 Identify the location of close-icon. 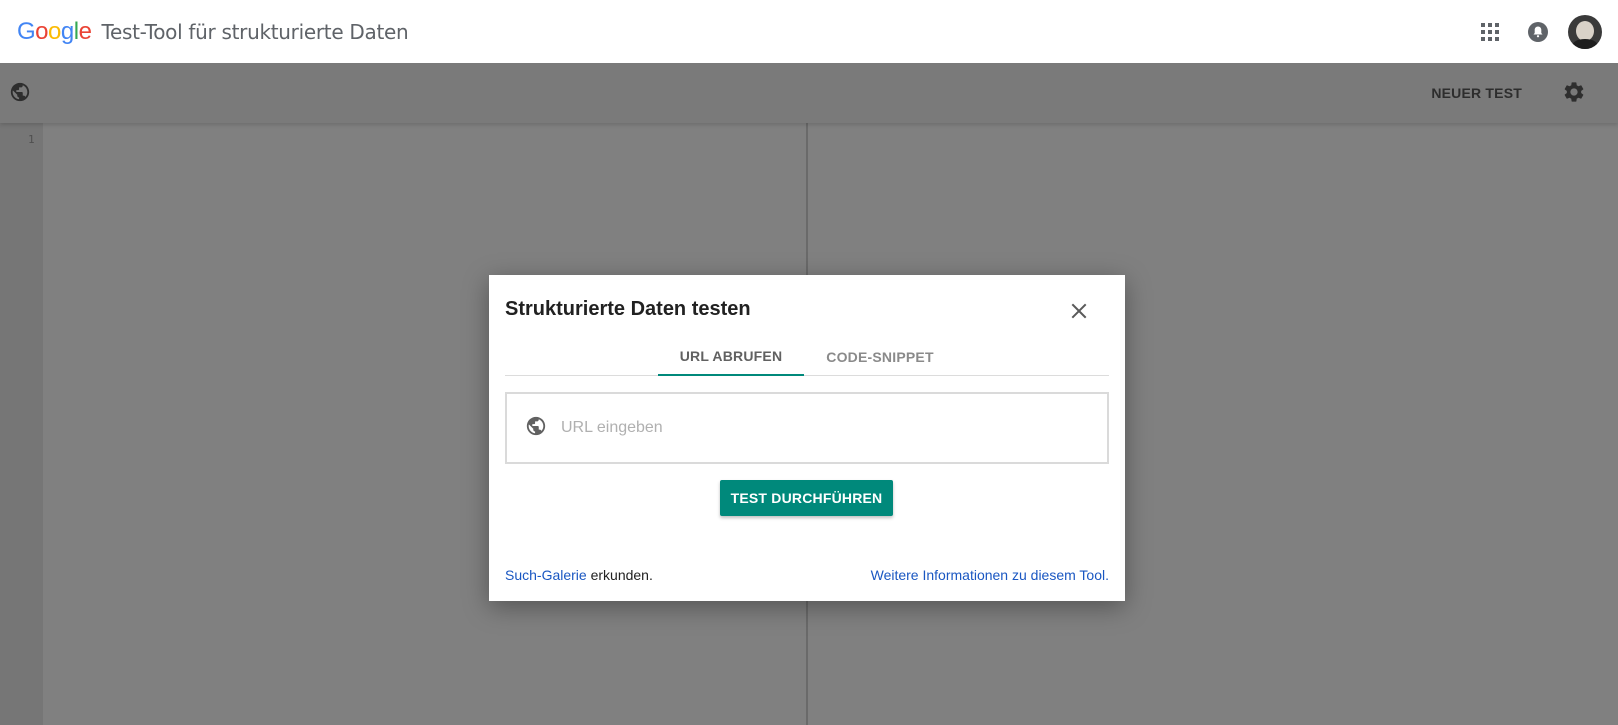
(1079, 311).